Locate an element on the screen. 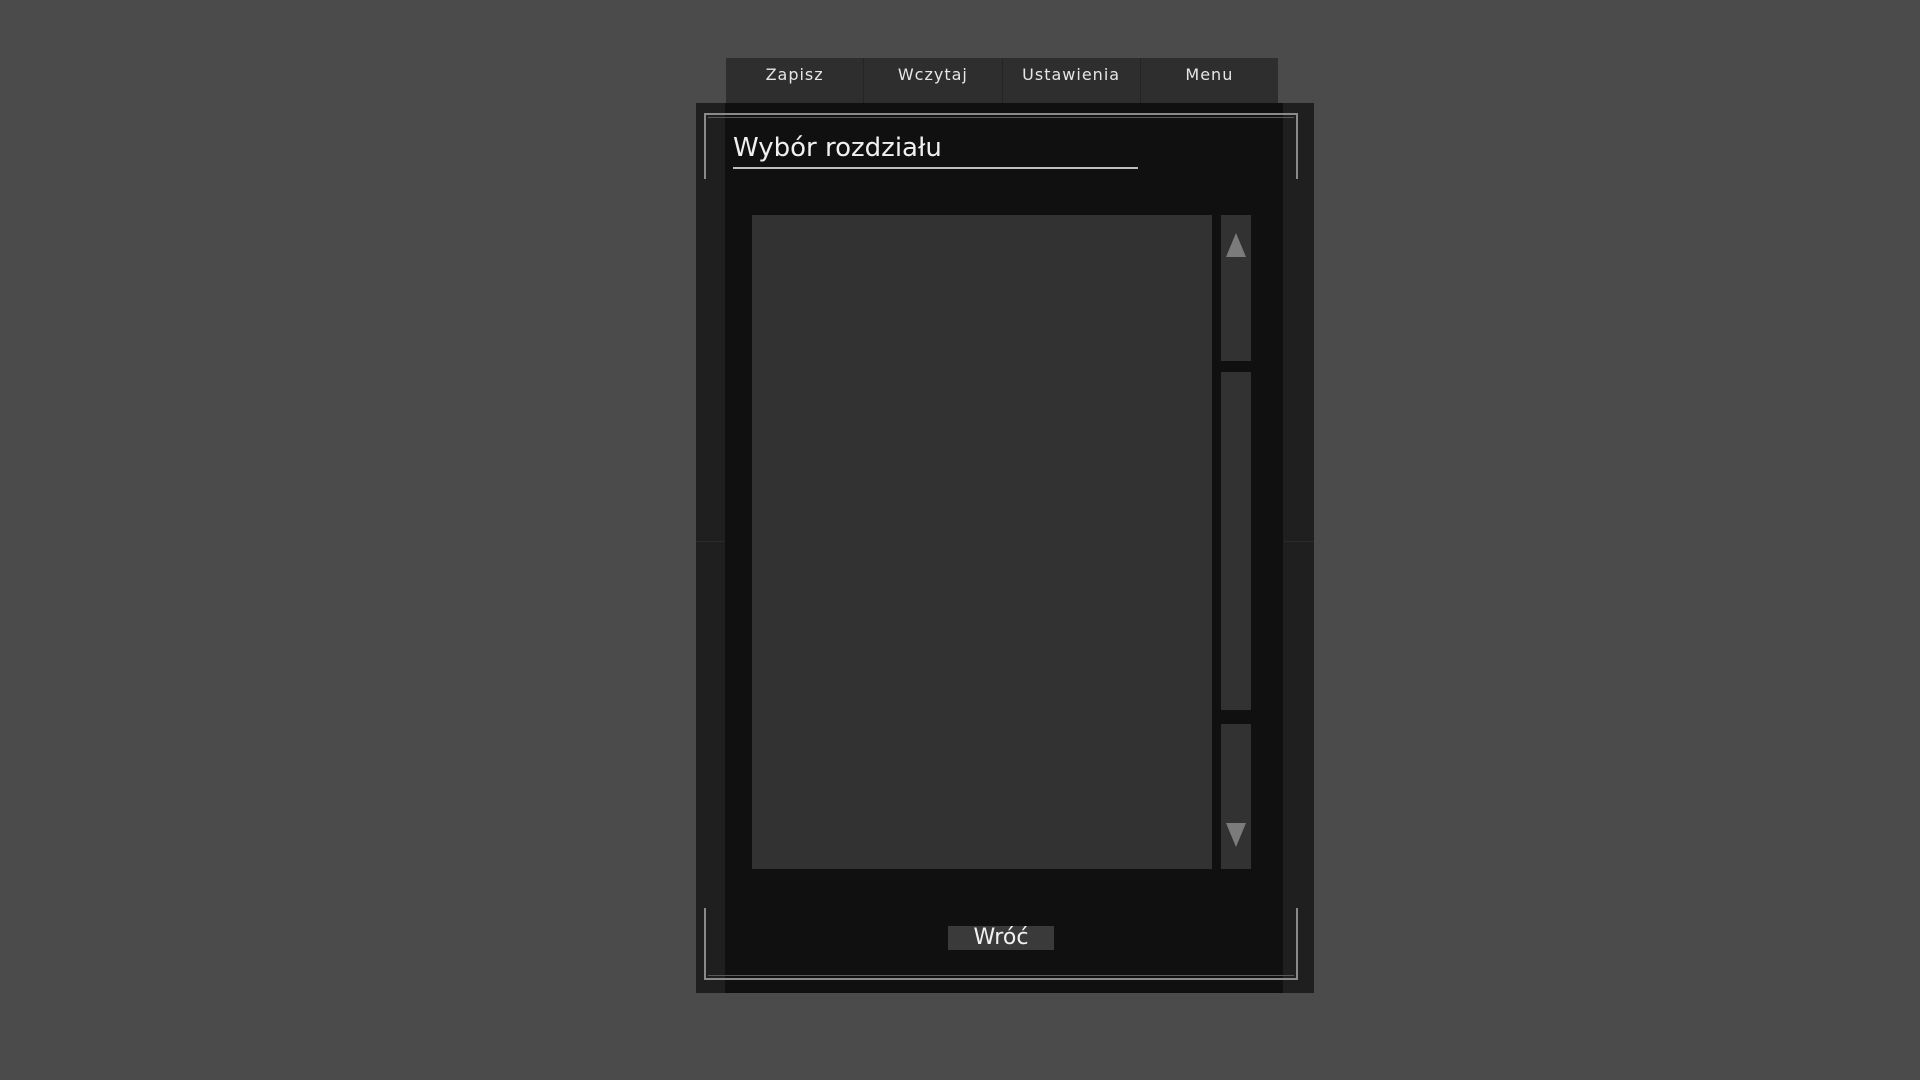  back-button: Wróć is located at coordinates (1001, 938).